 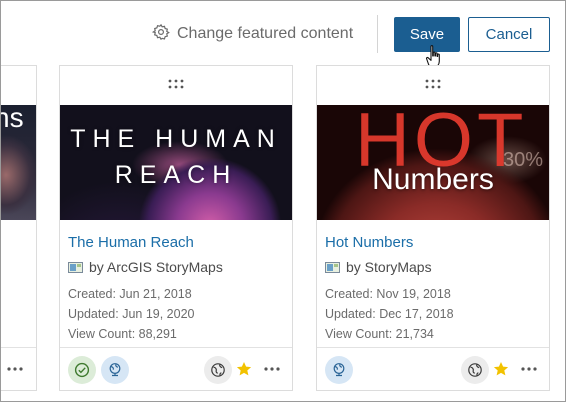 I want to click on view-count: View Count: 88,291, so click(x=122, y=334).